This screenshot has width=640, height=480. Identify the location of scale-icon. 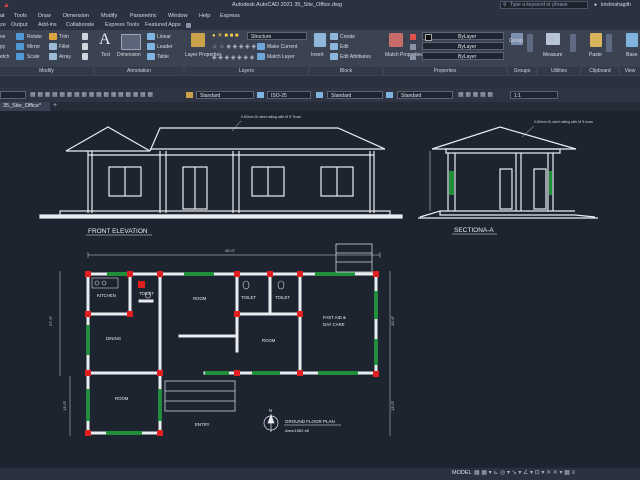
(20, 56).